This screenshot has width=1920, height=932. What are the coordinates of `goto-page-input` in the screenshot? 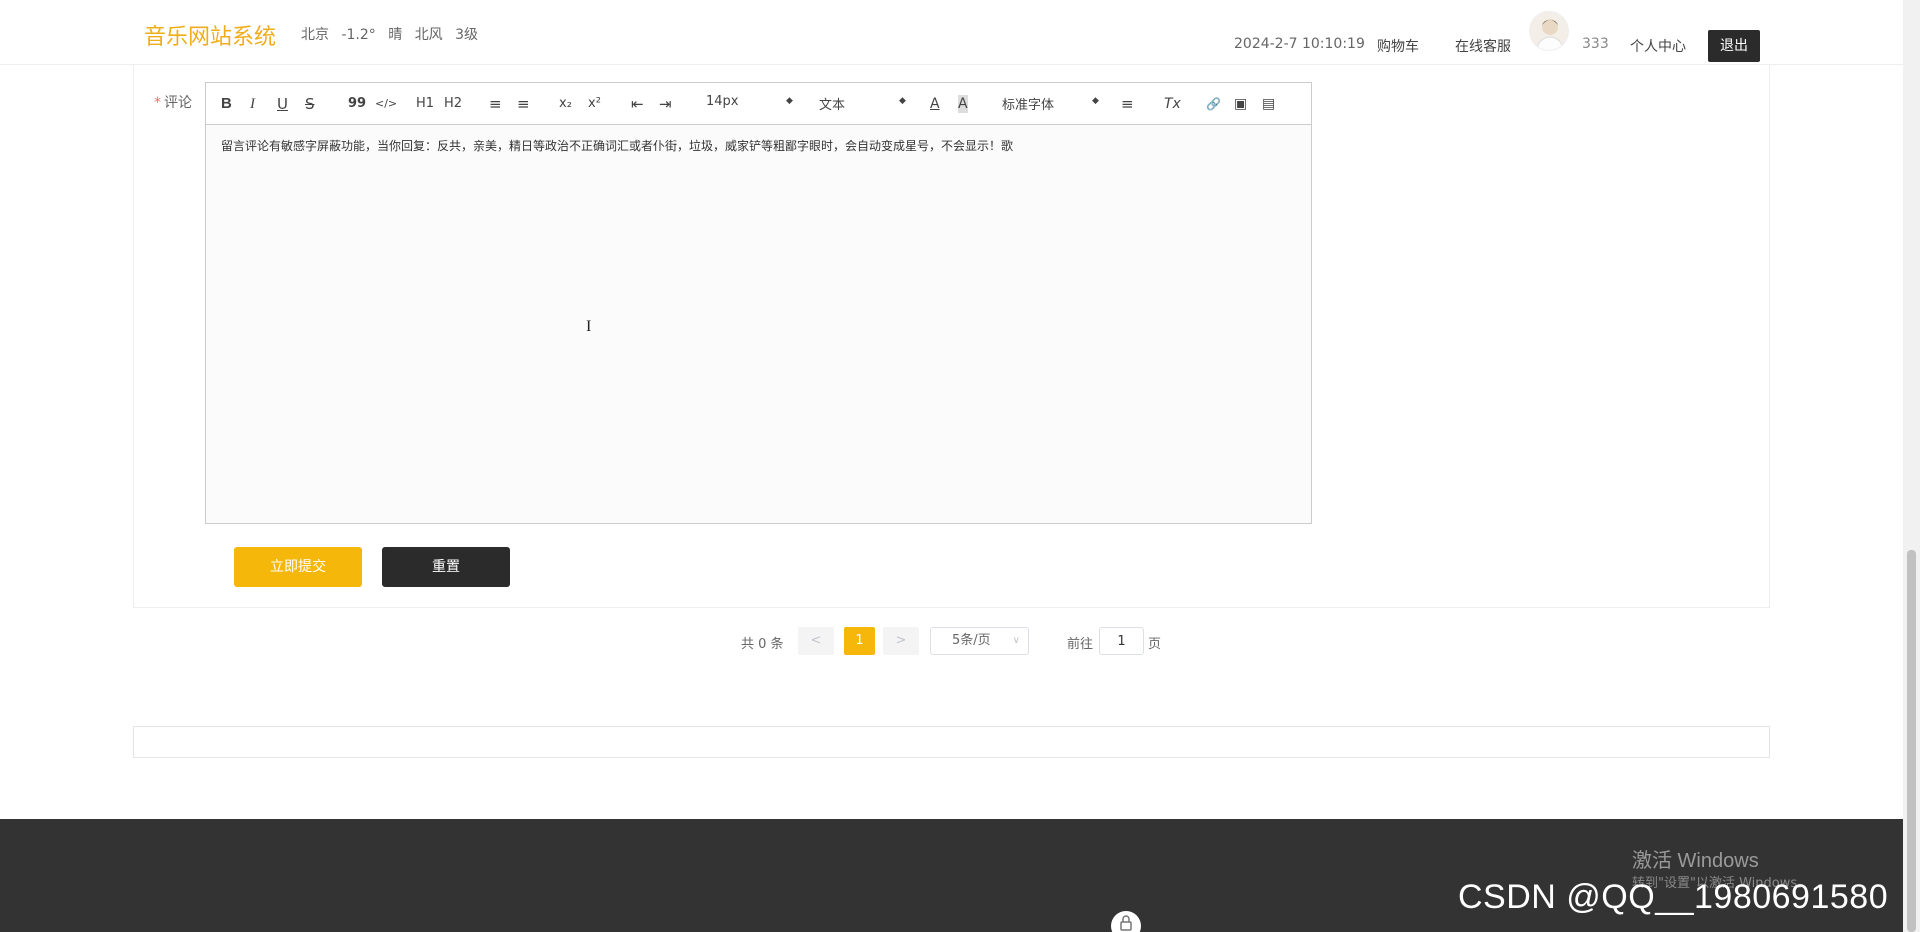 It's located at (1121, 641).